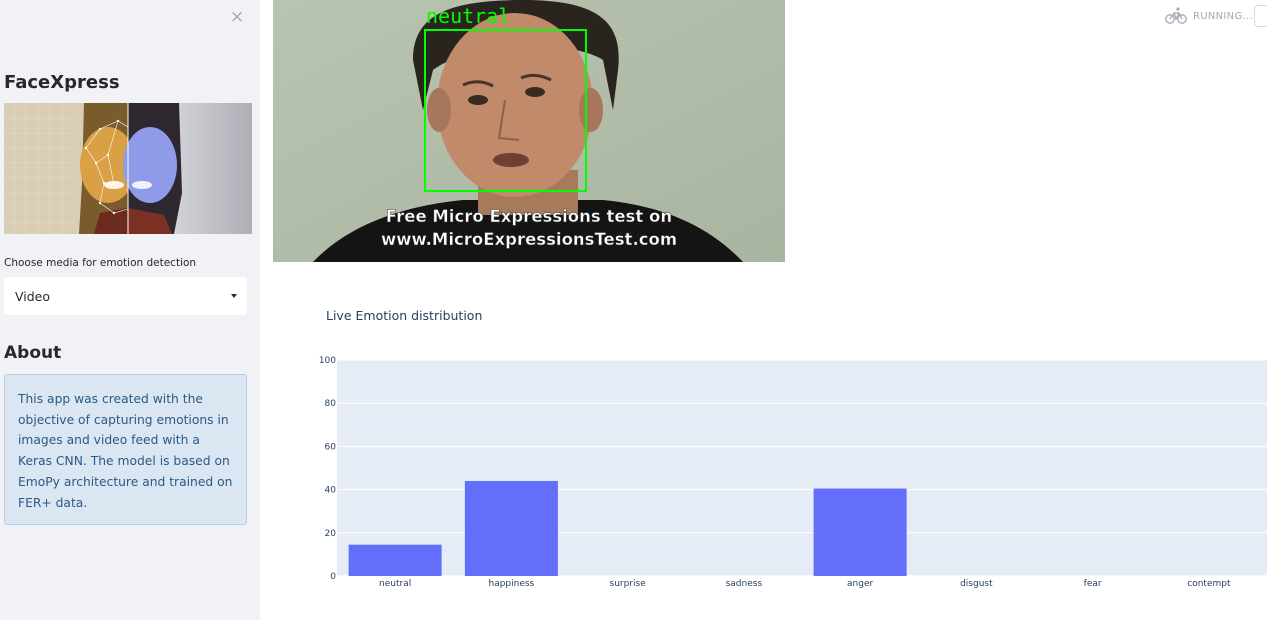 This screenshot has width=1267, height=620. Describe the element at coordinates (331, 534) in the screenshot. I see `y-tick-label: 20` at that location.